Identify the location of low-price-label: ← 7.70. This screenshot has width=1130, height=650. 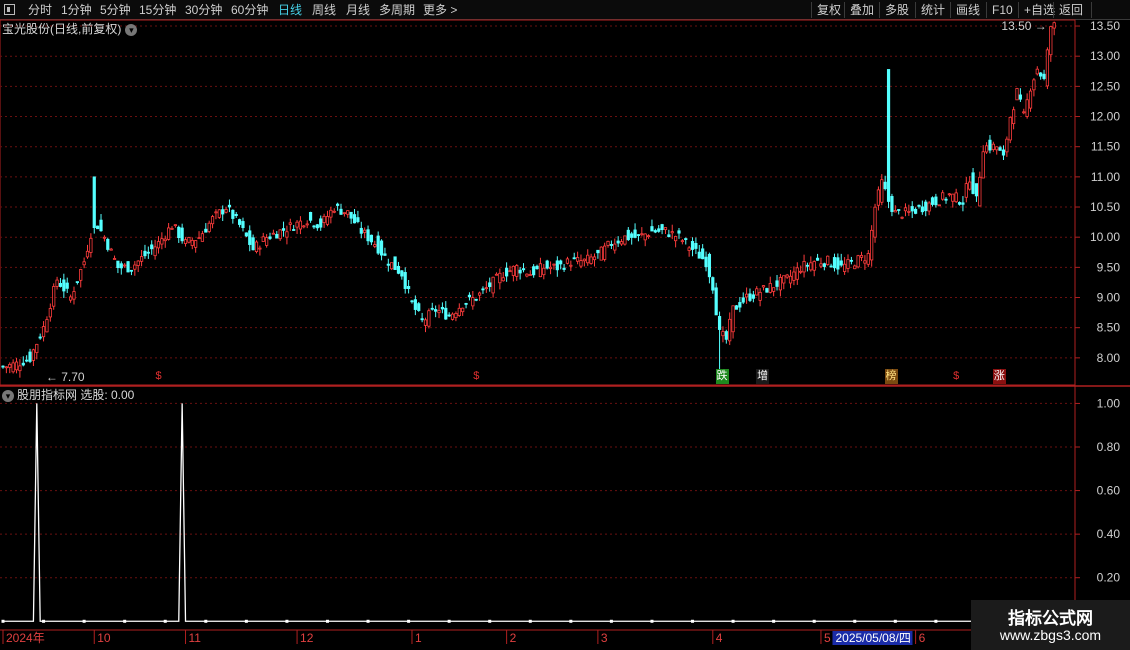
(65, 377).